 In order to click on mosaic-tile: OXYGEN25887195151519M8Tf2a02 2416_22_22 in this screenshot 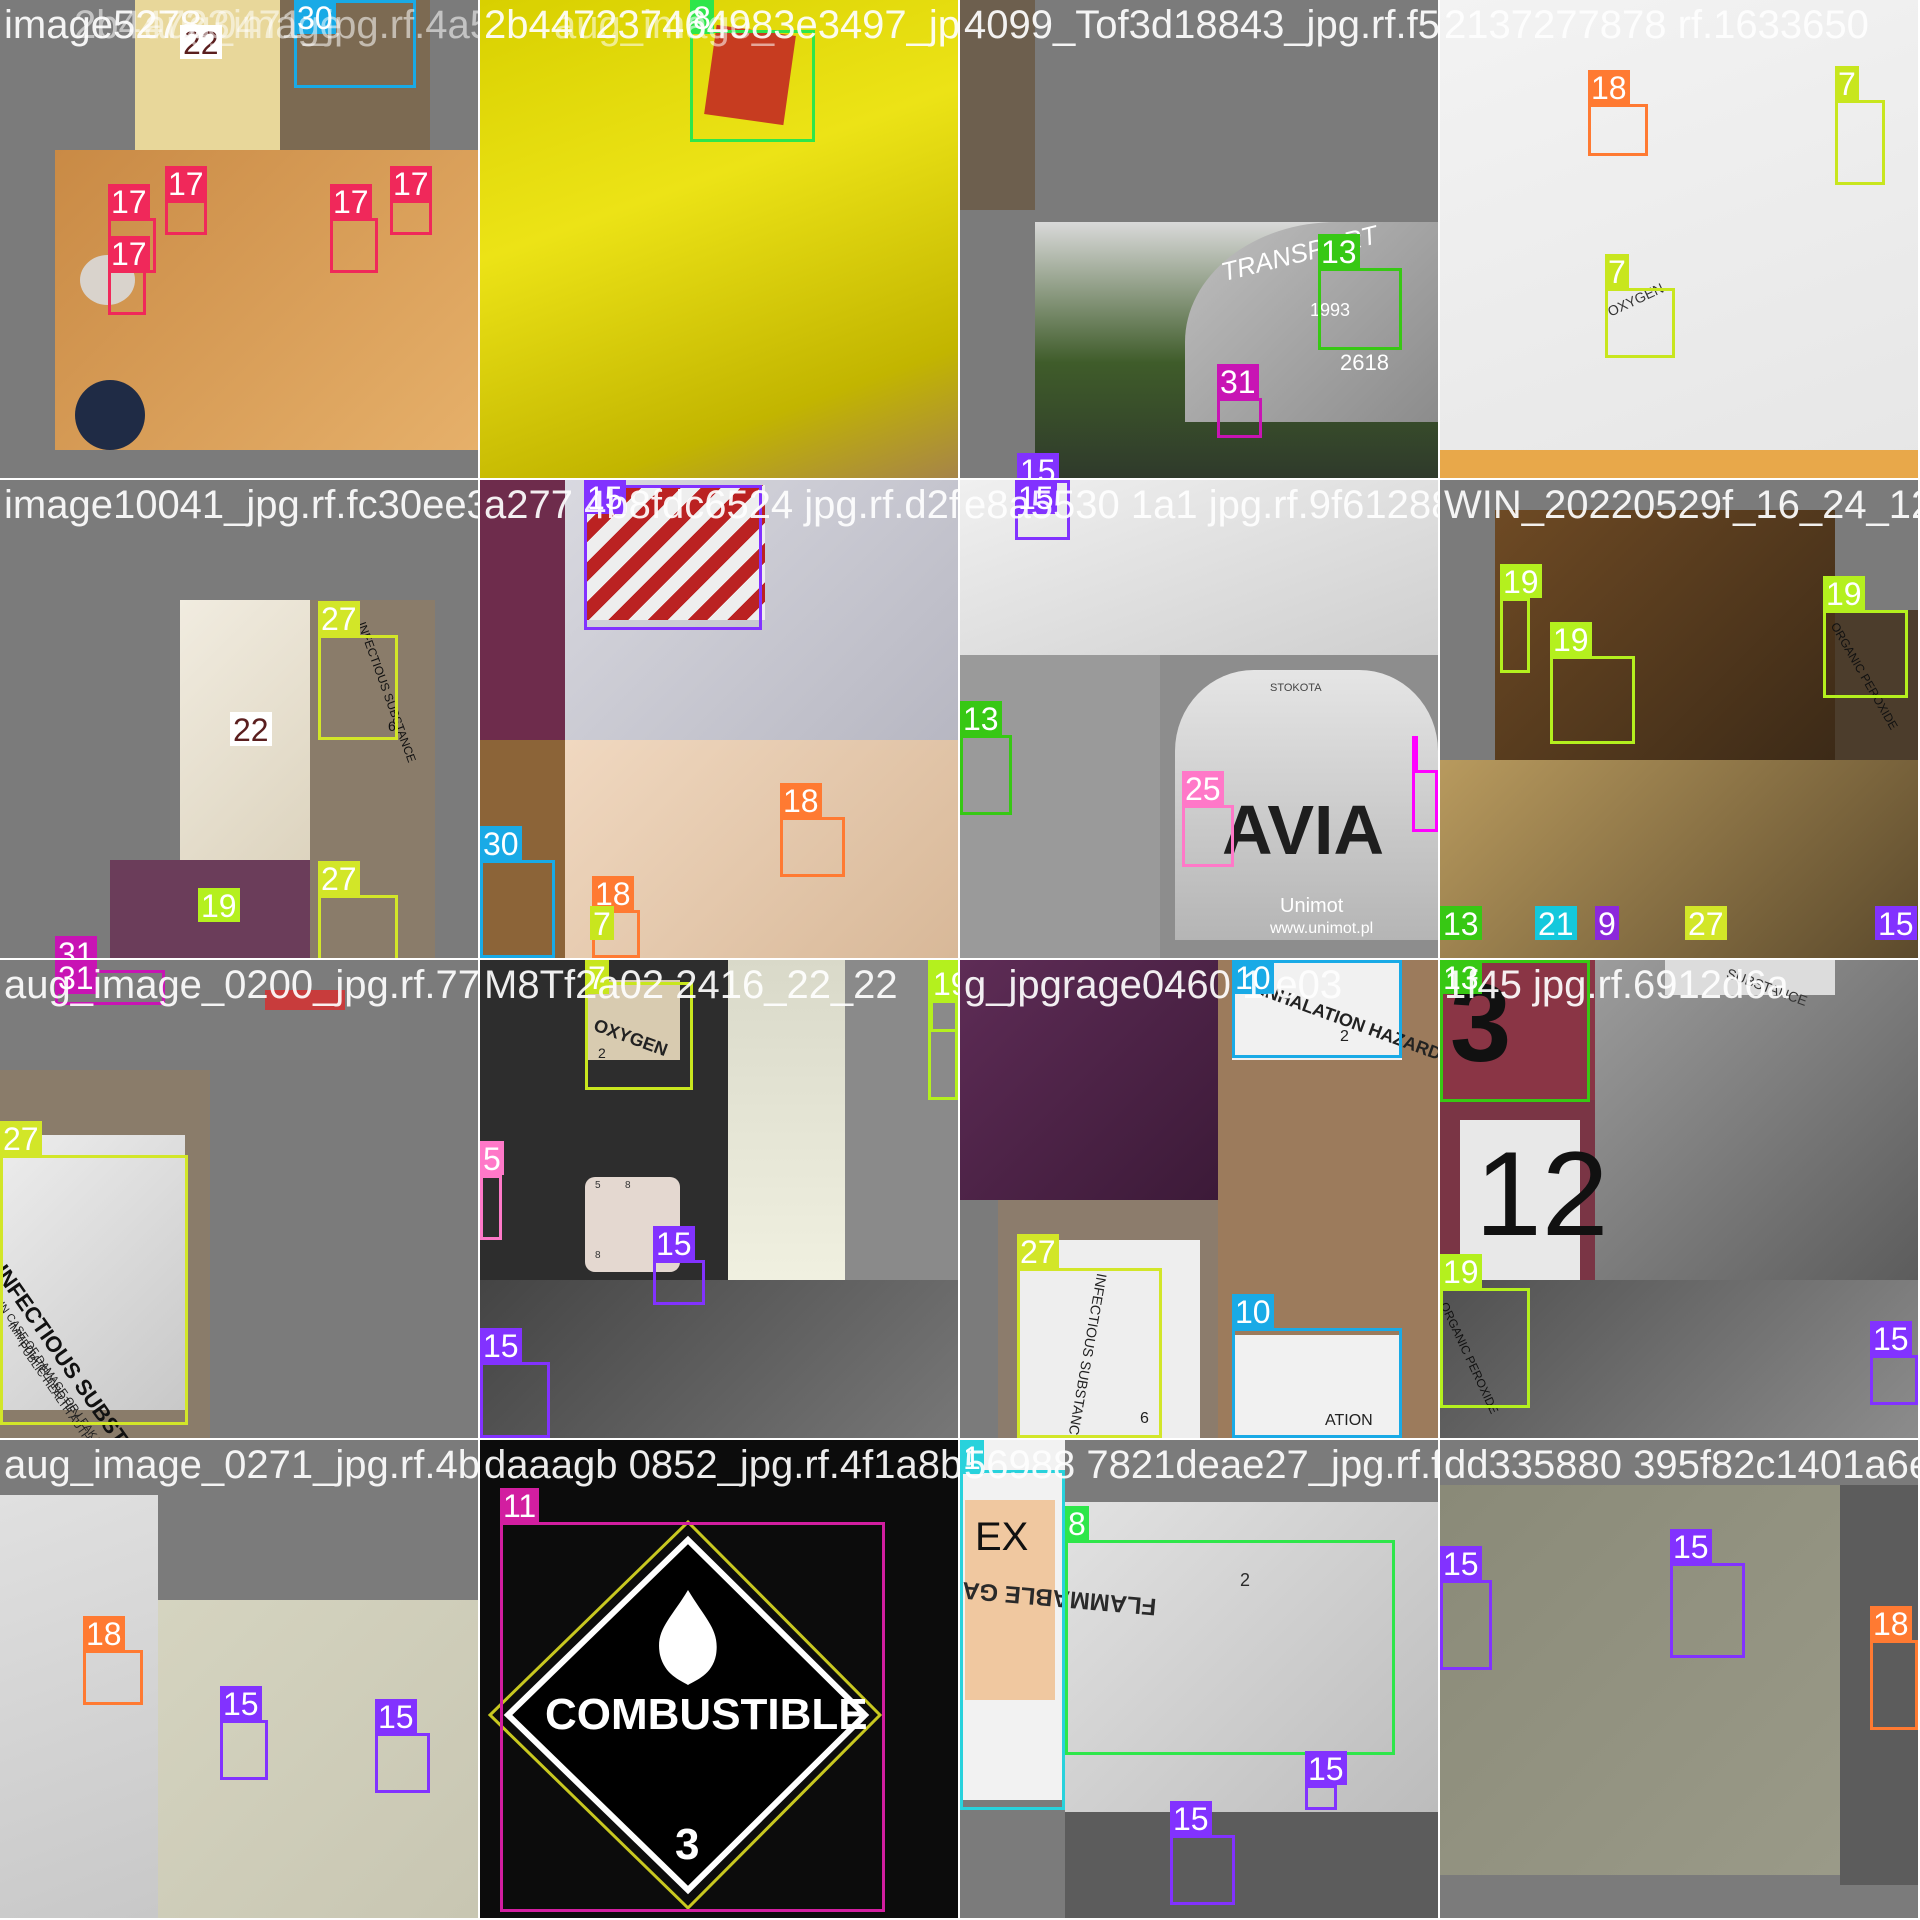, I will do `click(719, 1199)`.